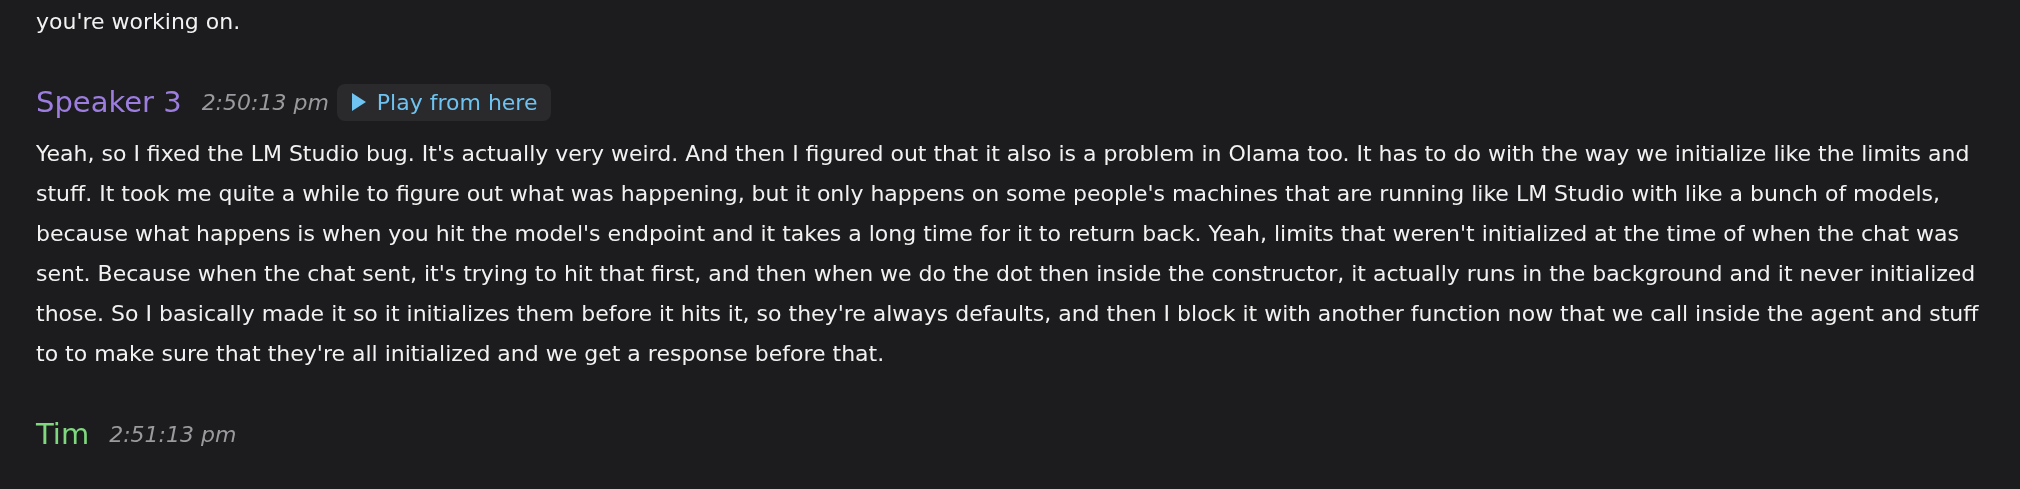 The width and height of the screenshot is (2020, 489). I want to click on play-from-here-button: Play from here, so click(444, 102).